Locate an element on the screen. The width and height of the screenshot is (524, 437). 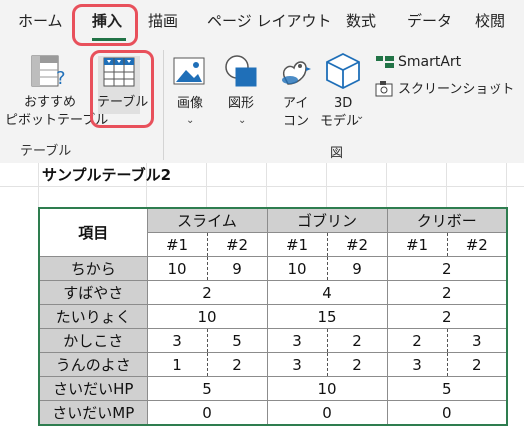
3d-models-button is located at coordinates (343, 73).